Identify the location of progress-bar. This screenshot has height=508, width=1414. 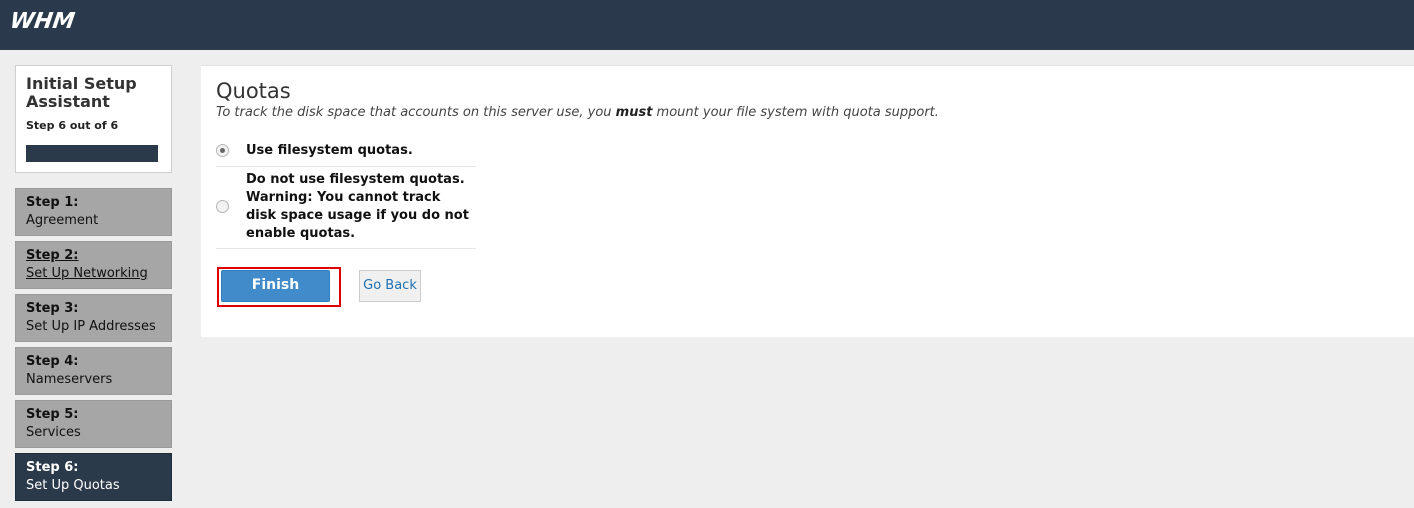
(92, 153).